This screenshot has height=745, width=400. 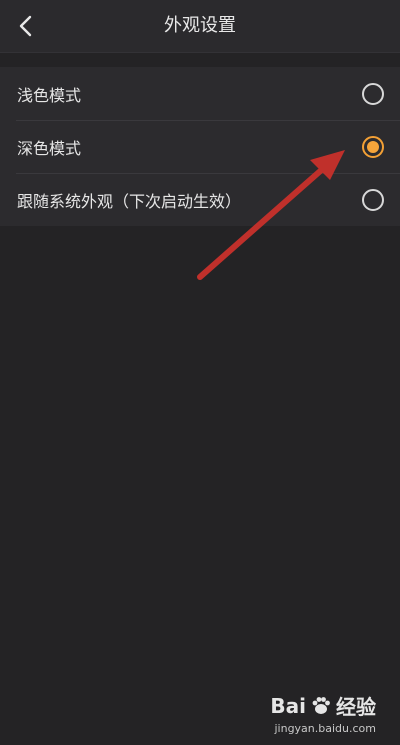 I want to click on option-label: 深色模式, so click(x=49, y=148).